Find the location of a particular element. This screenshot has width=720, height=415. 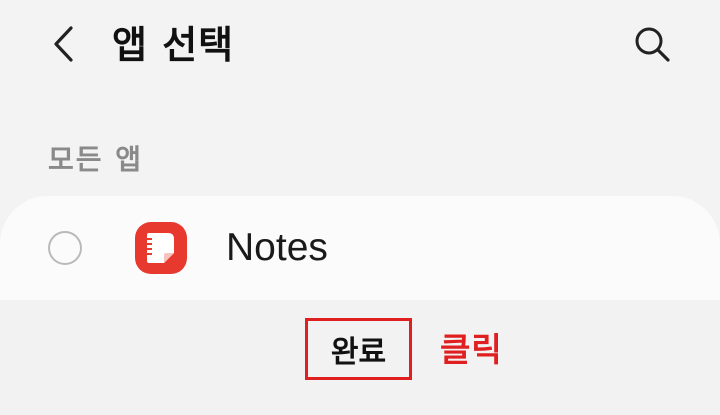

click-annotation: 클릭 is located at coordinates (471, 349).